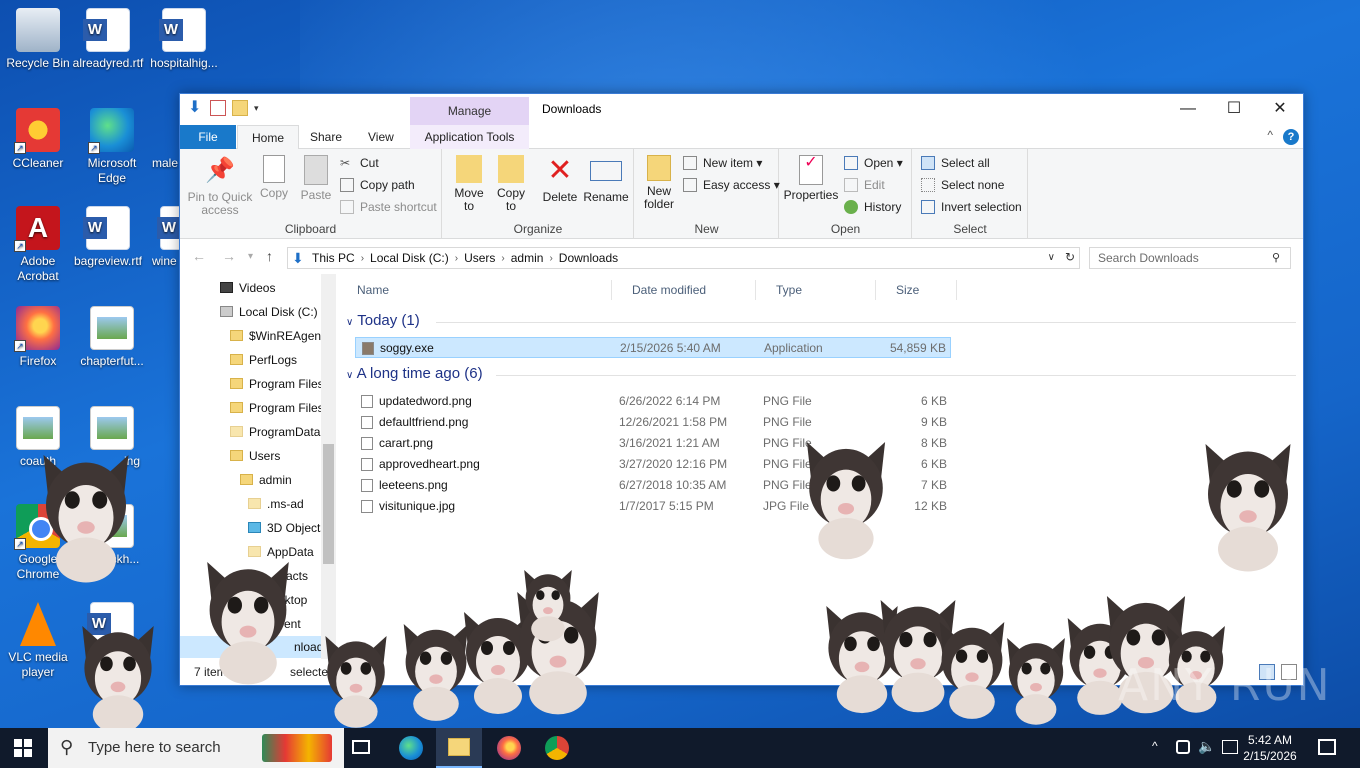 The height and width of the screenshot is (768, 1360). What do you see at coordinates (741, 109) in the screenshot?
I see `title-bar: ⬇ ▾ Manage Downloads — ☐ ✕` at bounding box center [741, 109].